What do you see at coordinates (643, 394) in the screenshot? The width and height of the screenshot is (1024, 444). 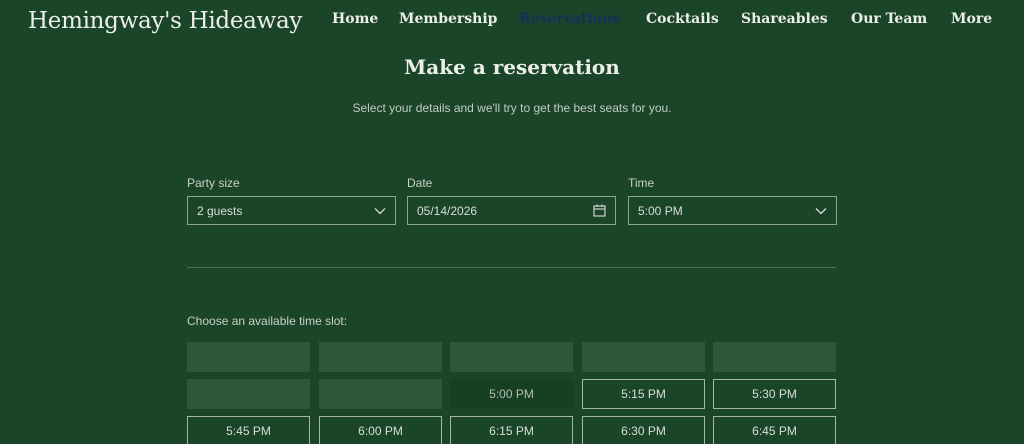 I see `time-slot: 5:15 PM` at bounding box center [643, 394].